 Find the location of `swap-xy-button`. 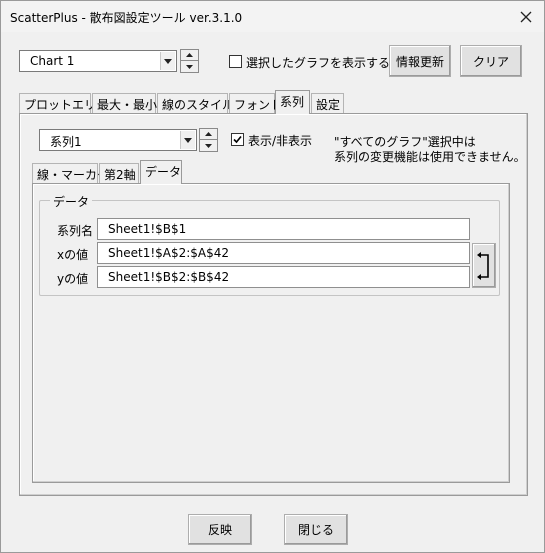

swap-xy-button is located at coordinates (484, 265).